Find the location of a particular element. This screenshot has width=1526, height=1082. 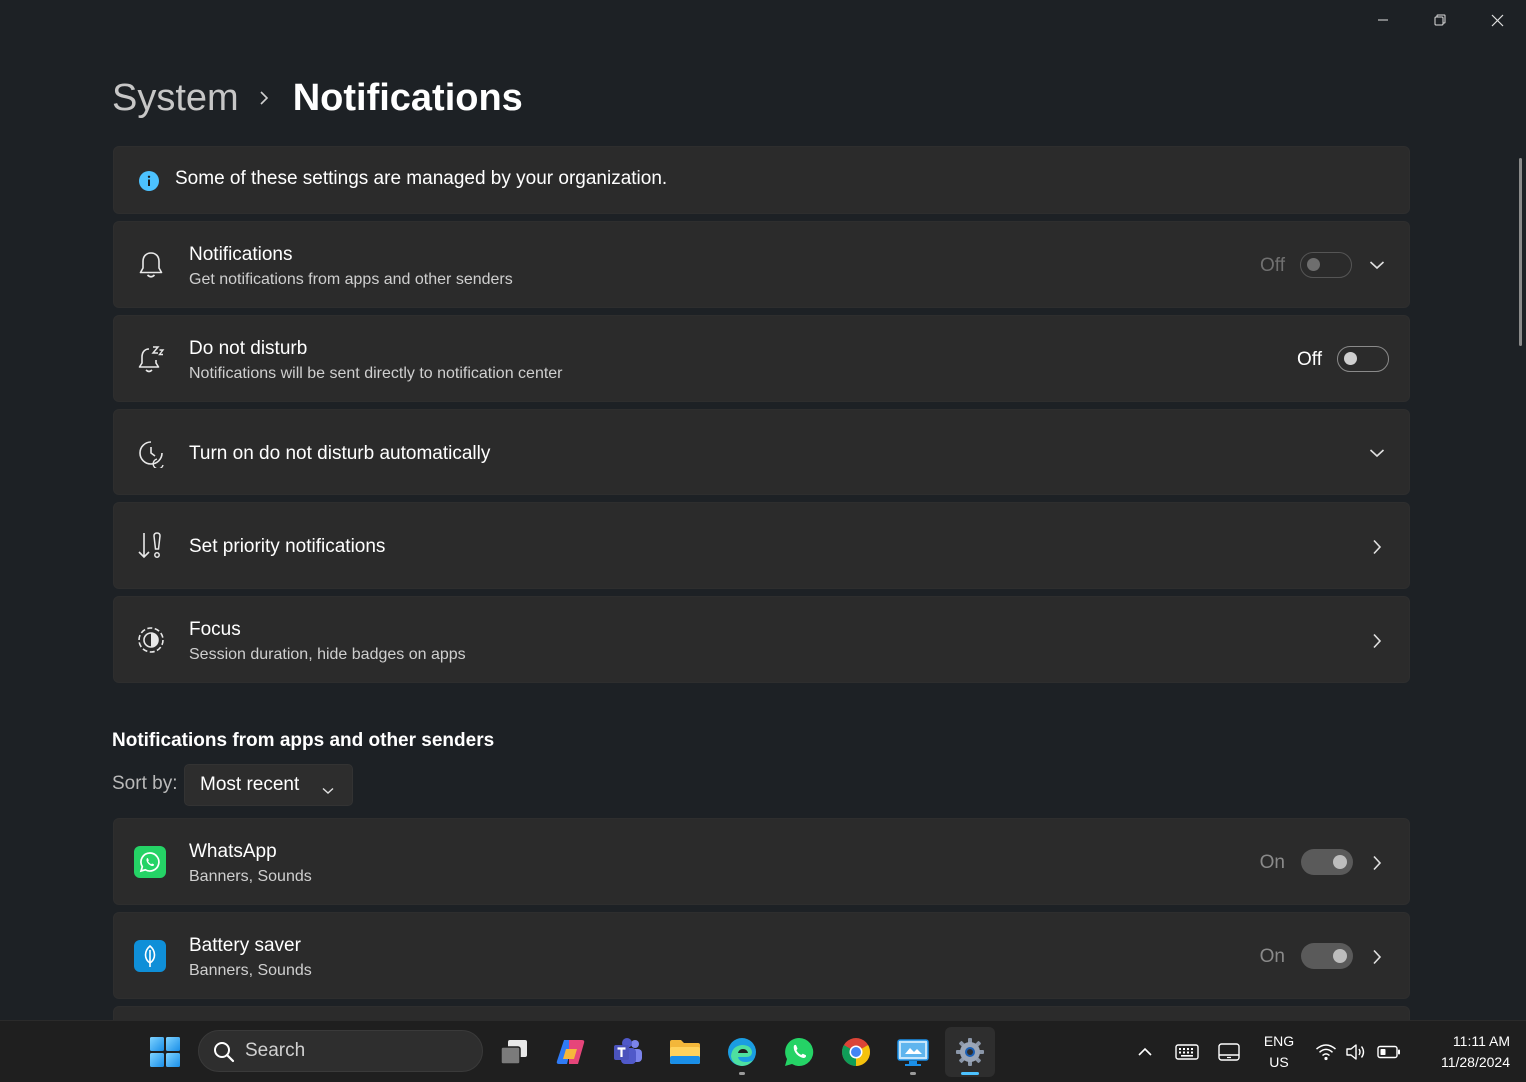

dnd-state: Off is located at coordinates (1309, 359).